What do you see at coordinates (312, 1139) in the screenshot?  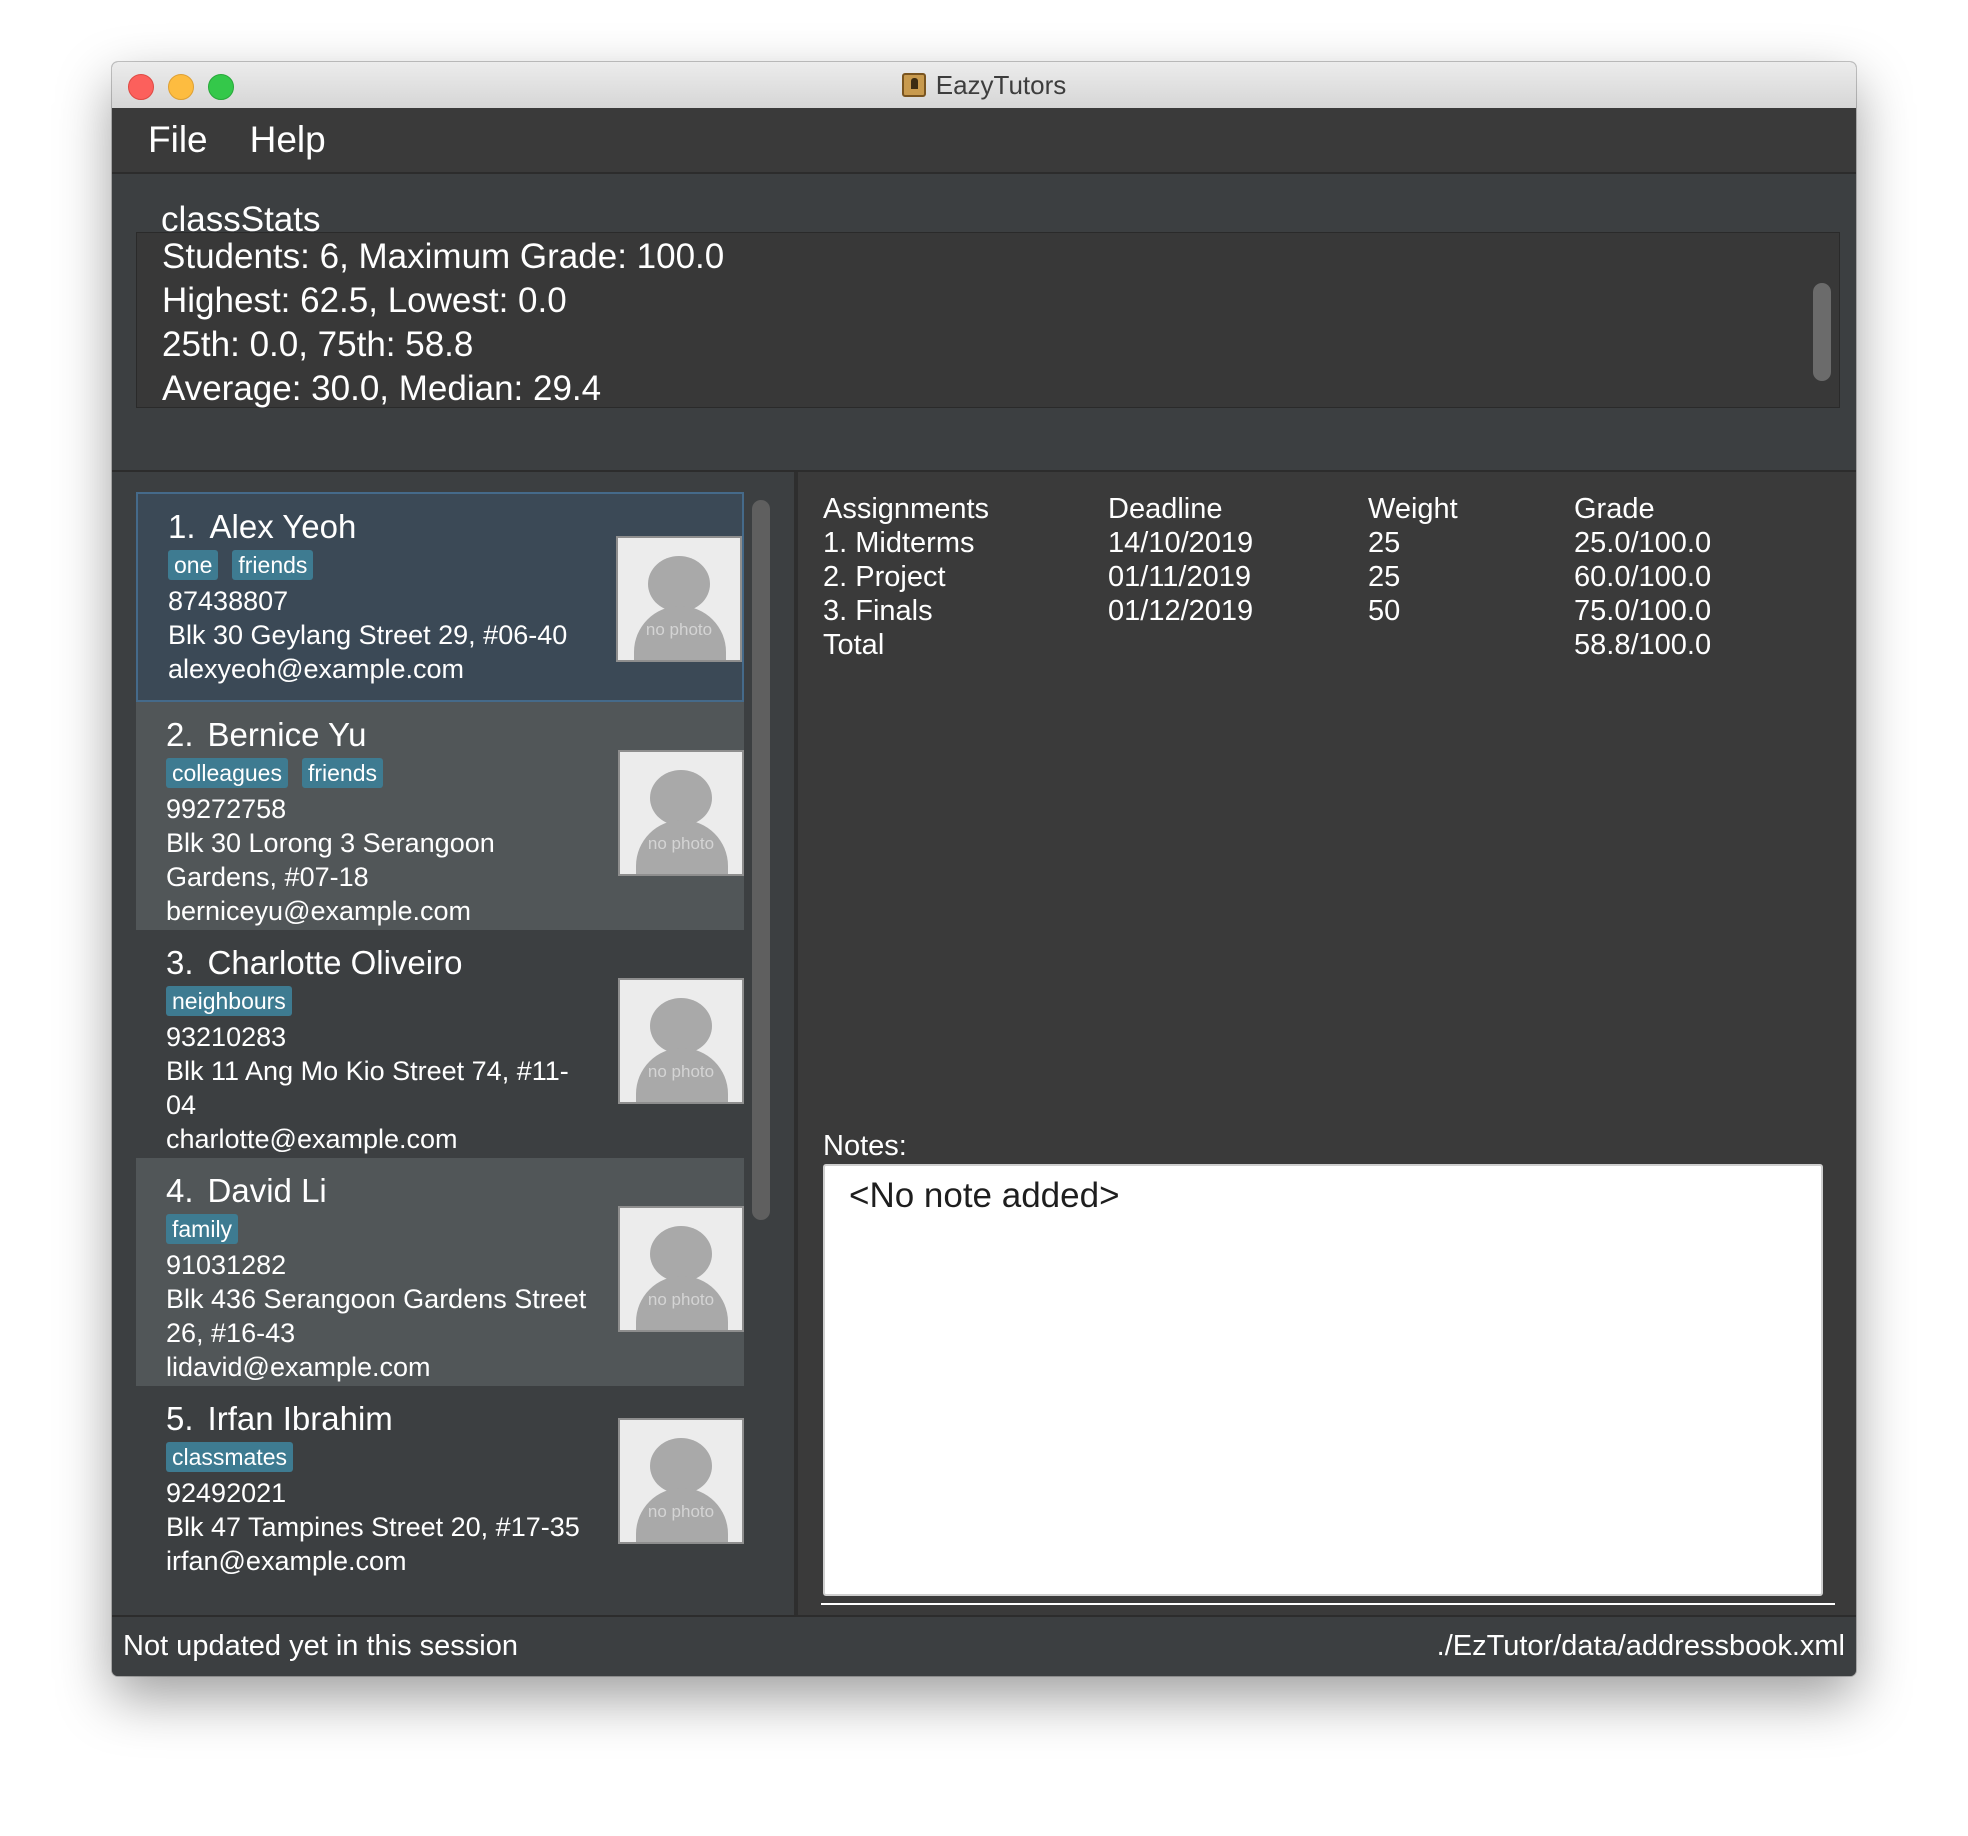 I see `person-email: charlotte@example.com` at bounding box center [312, 1139].